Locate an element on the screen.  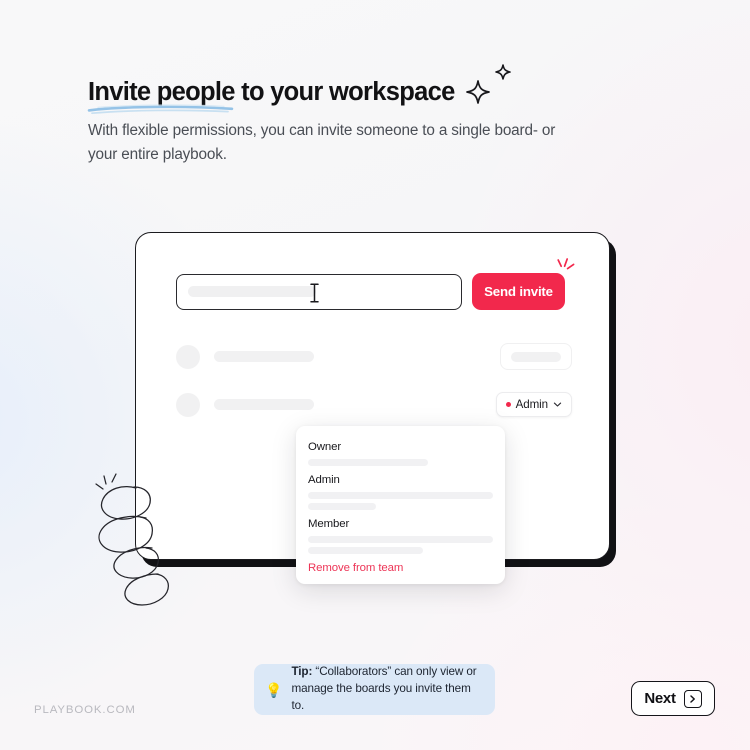
dropdown-option-member: Member is located at coordinates (400, 536).